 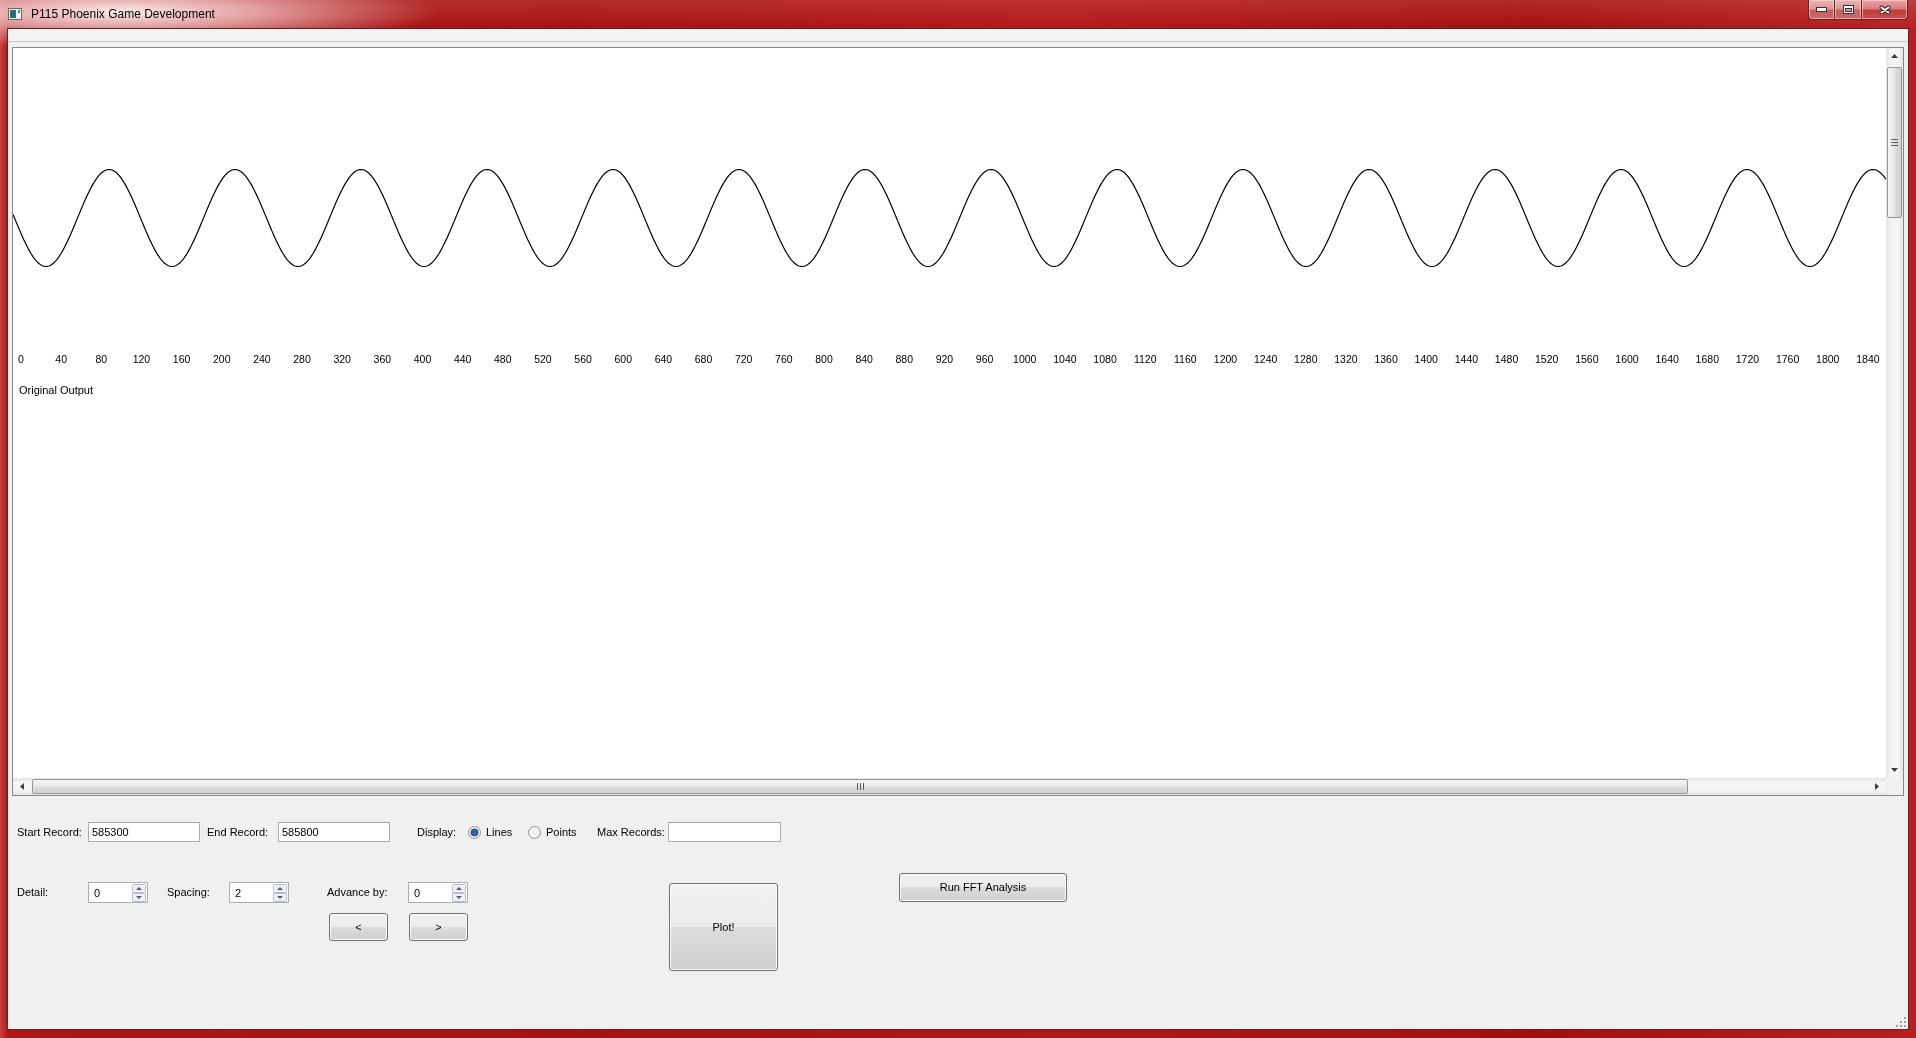 What do you see at coordinates (1065, 359) in the screenshot?
I see `axis-label: 1040` at bounding box center [1065, 359].